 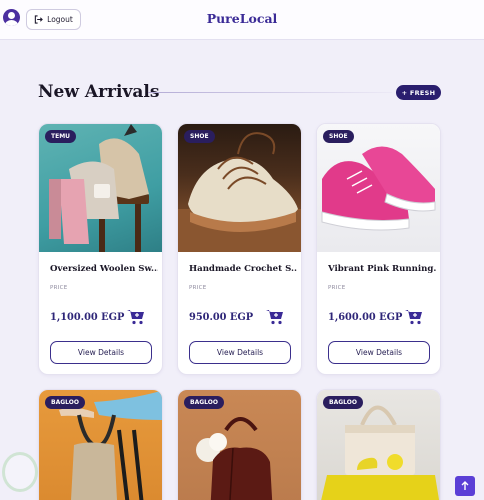 I want to click on product-price: 950.00 EGP, so click(x=221, y=317).